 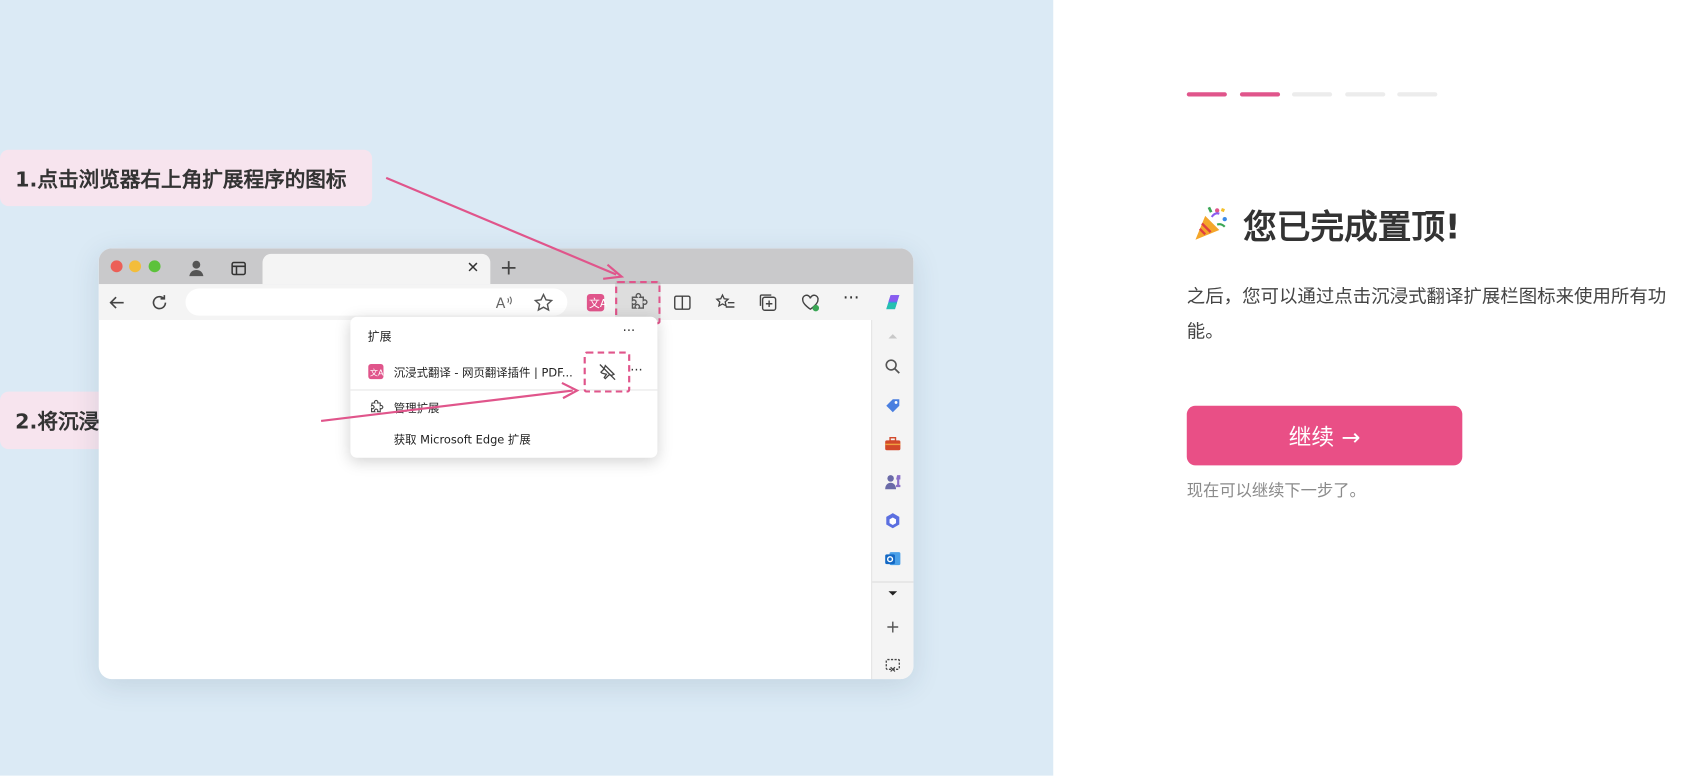 I want to click on minimize-window-dot, so click(x=135, y=266).